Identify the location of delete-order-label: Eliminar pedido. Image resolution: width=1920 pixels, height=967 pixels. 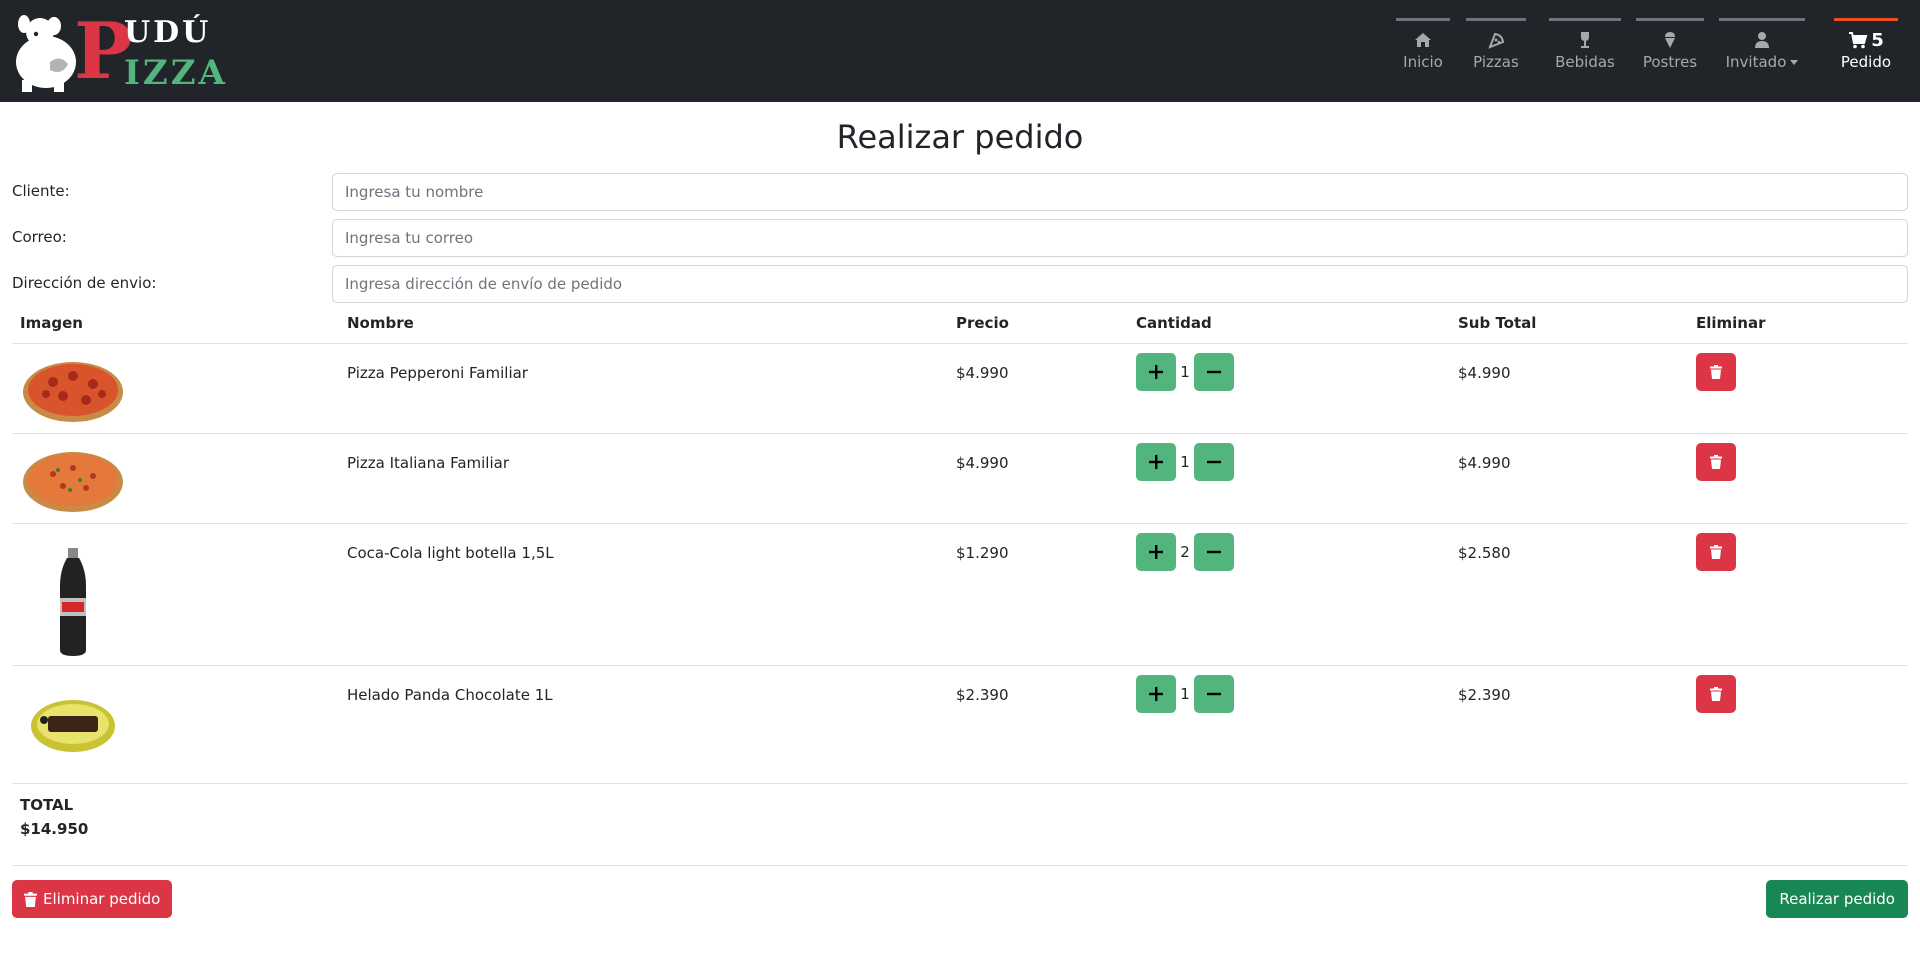
(102, 899).